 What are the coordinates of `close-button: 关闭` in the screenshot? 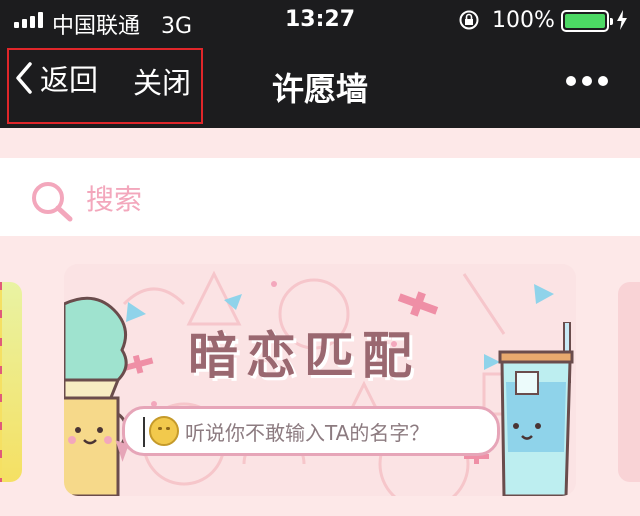 It's located at (162, 81).